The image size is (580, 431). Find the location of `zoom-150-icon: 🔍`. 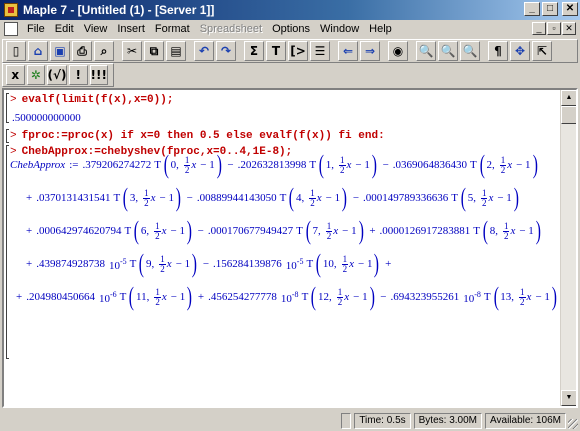

zoom-150-icon: 🔍 is located at coordinates (448, 51).